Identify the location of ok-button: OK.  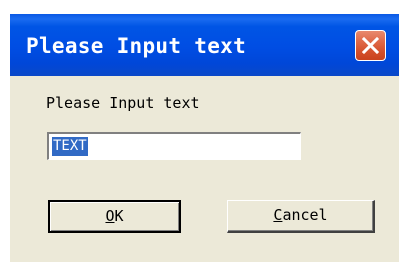
(114, 216).